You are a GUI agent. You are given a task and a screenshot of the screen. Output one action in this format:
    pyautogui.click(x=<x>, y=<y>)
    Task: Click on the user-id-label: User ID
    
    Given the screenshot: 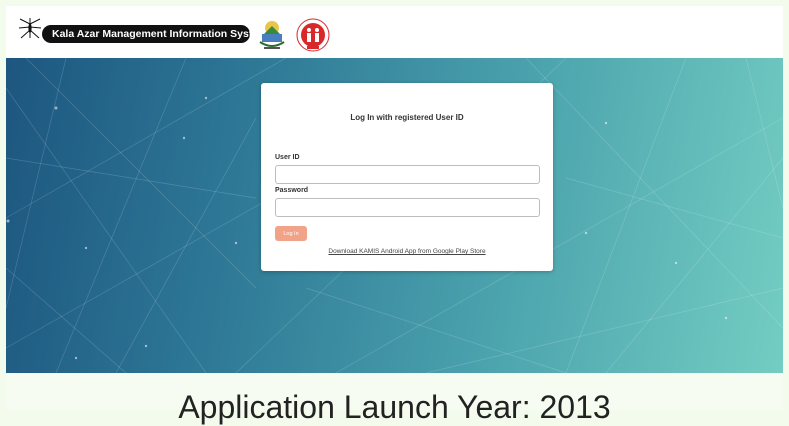 What is the action you would take?
    pyautogui.click(x=287, y=157)
    